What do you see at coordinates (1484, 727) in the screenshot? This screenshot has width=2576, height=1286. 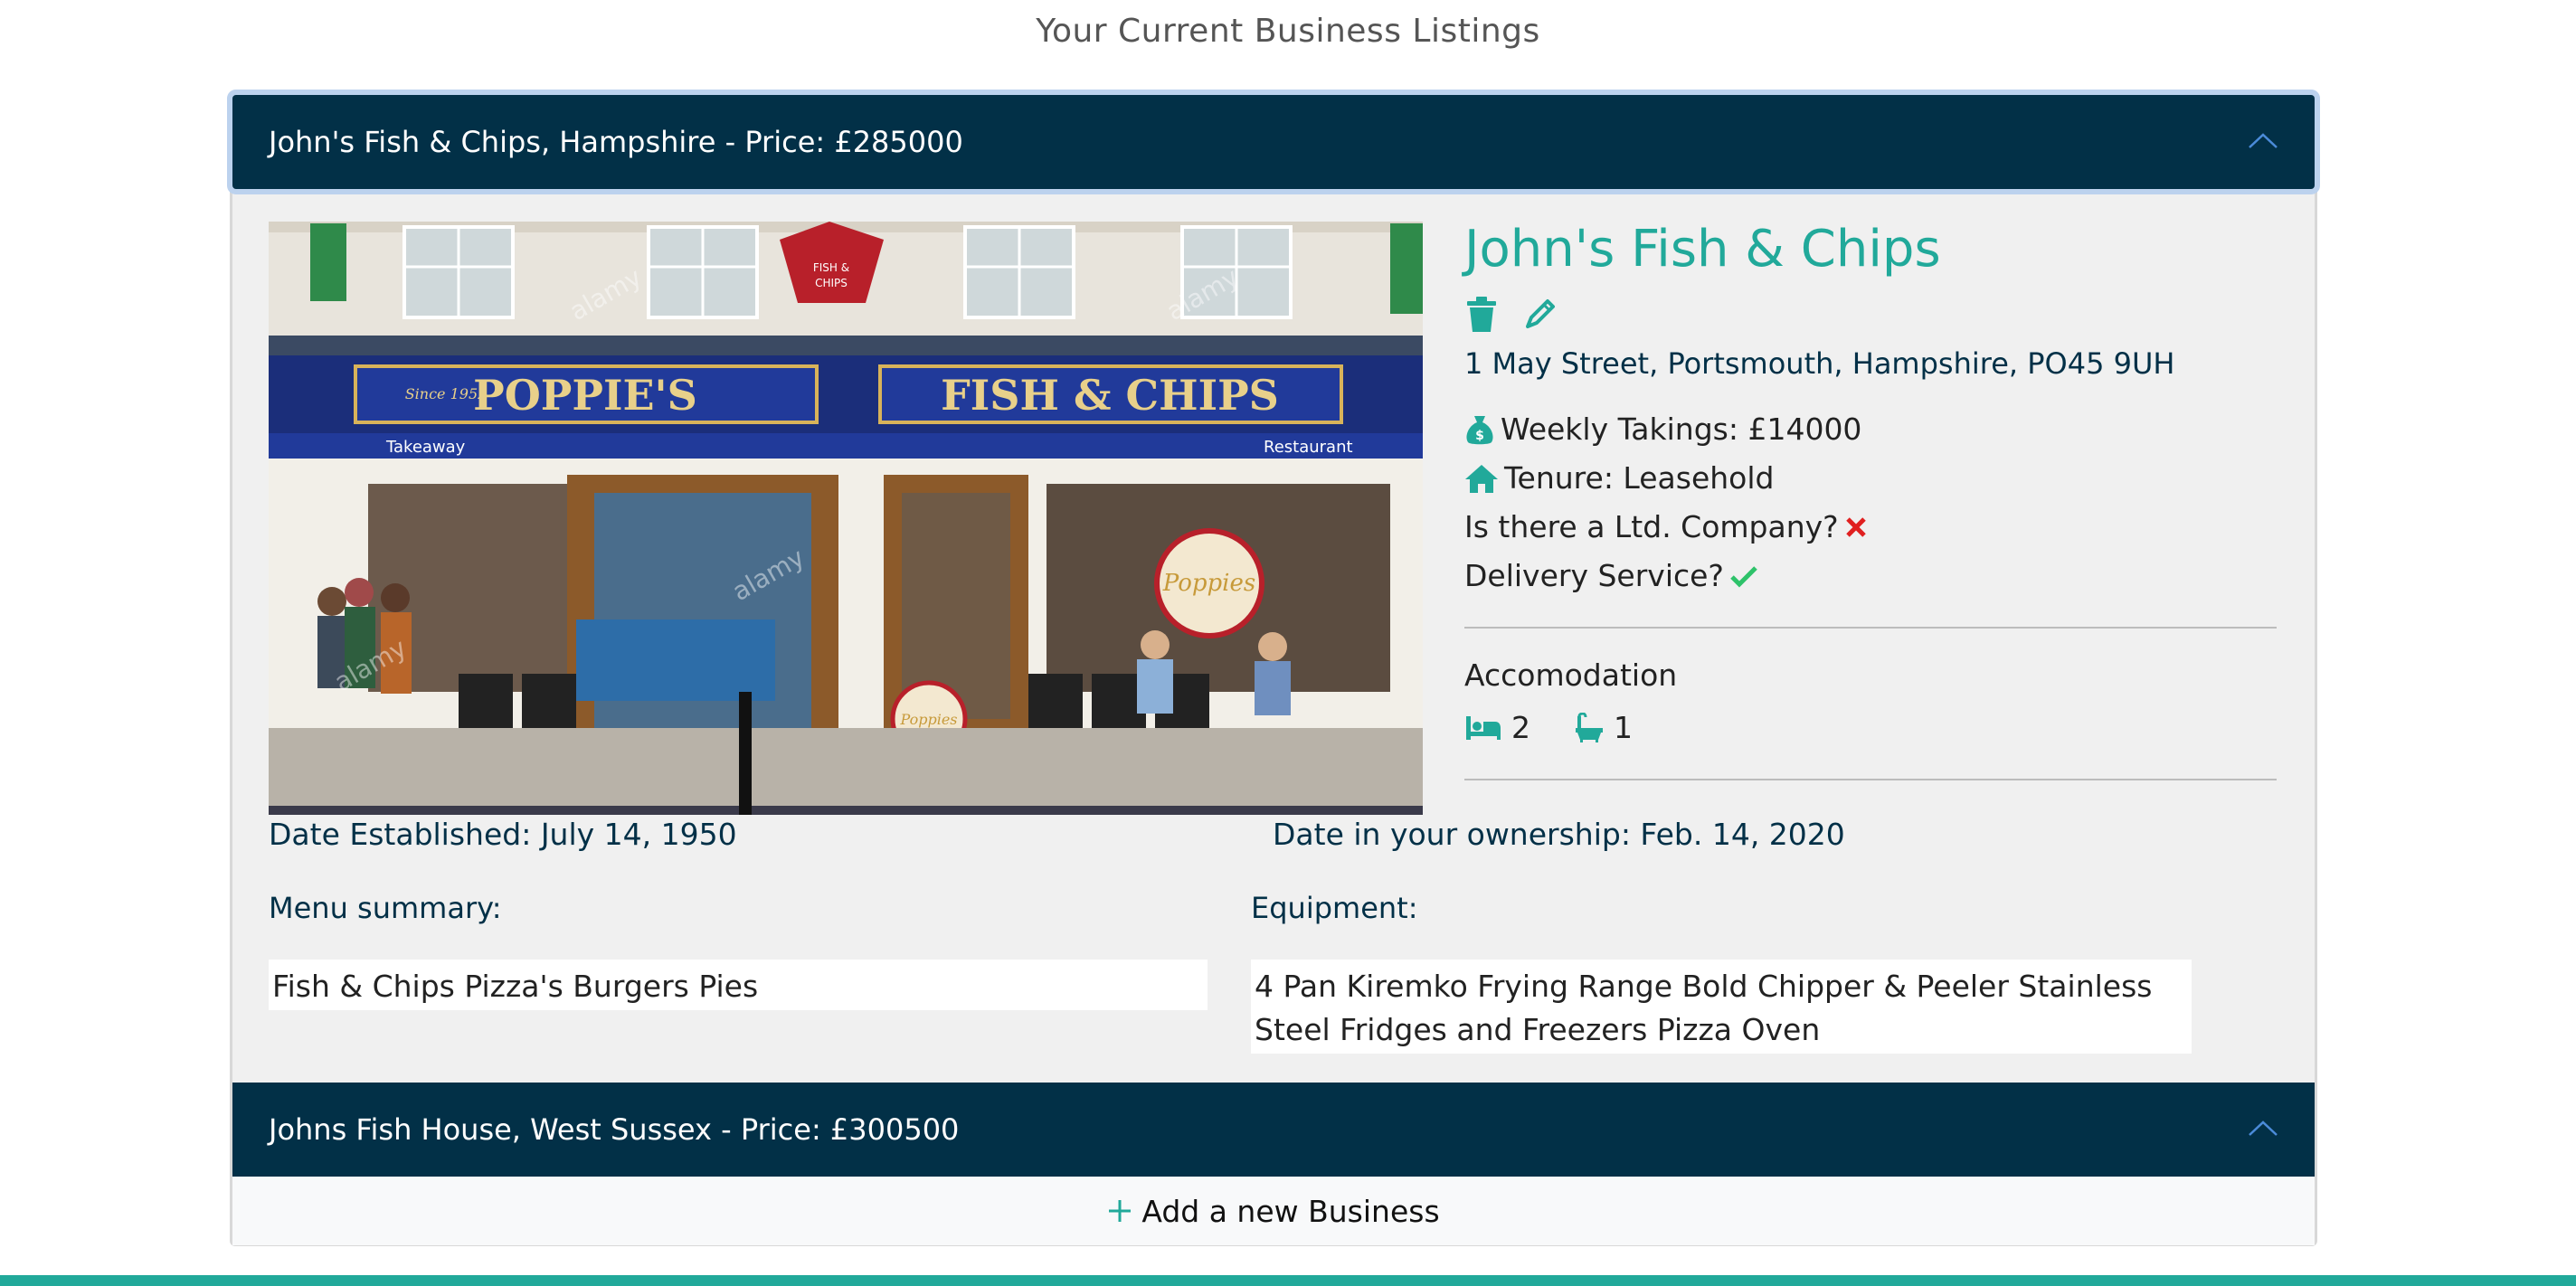 I see `bed-icon` at bounding box center [1484, 727].